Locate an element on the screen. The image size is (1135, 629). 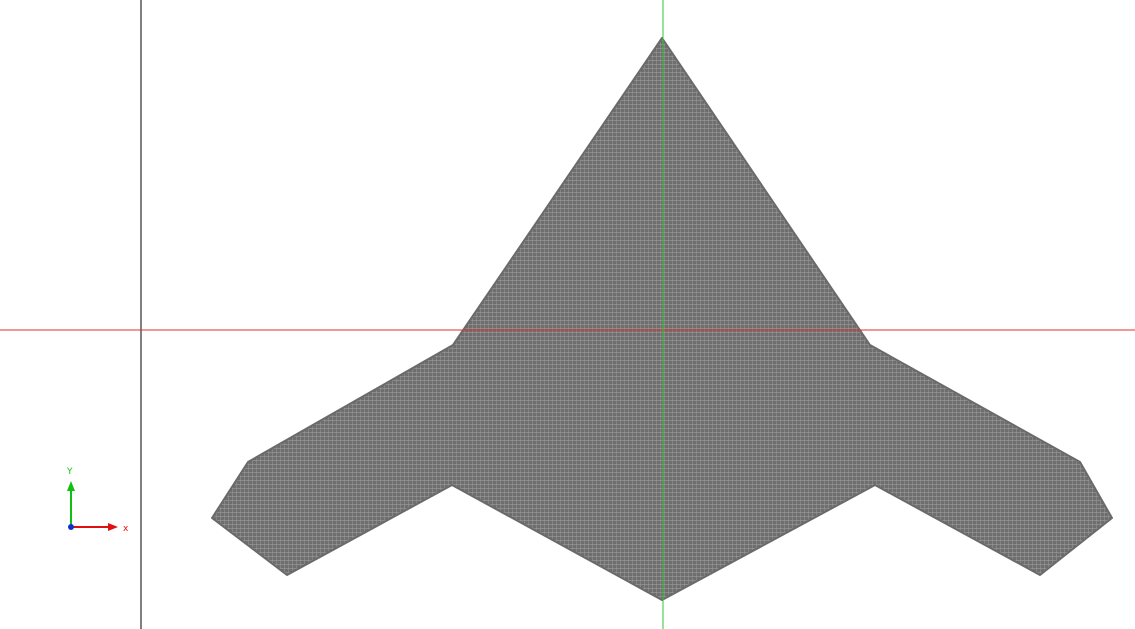
x-axis-label: x is located at coordinates (126, 529).